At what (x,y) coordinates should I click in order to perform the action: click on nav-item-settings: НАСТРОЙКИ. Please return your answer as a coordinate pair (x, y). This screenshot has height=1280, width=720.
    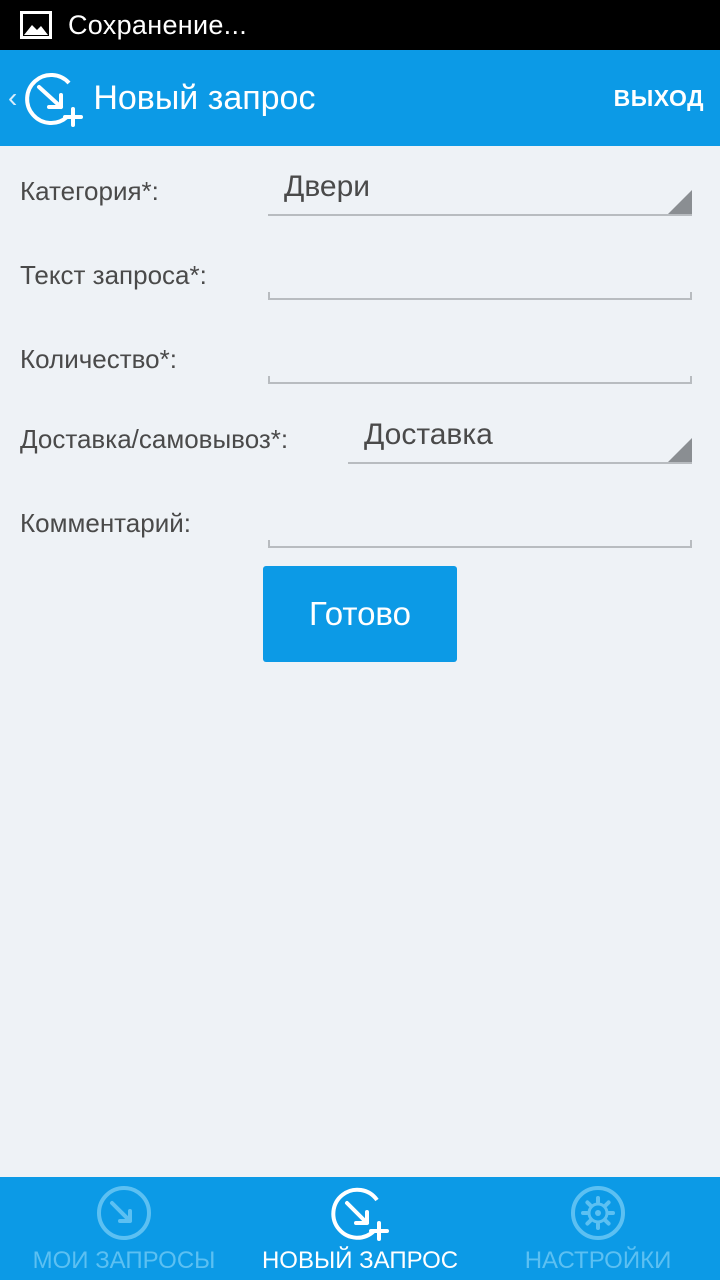
    Looking at the image, I should click on (598, 1228).